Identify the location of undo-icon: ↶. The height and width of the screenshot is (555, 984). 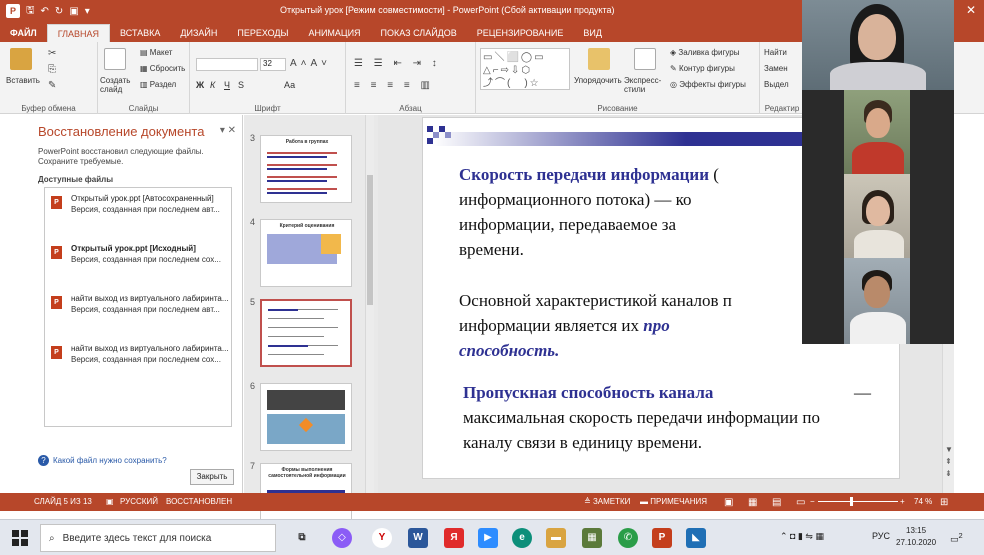
(45, 11).